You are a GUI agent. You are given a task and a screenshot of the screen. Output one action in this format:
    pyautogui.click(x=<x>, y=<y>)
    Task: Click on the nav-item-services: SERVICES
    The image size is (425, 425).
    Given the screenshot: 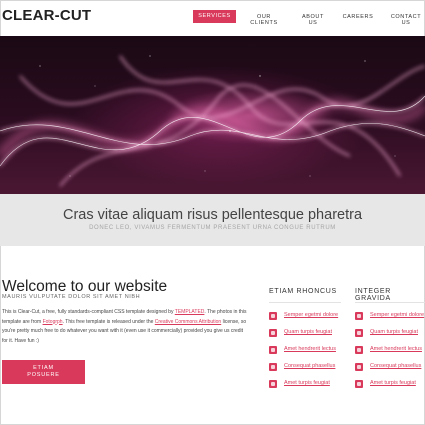 What is the action you would take?
    pyautogui.click(x=214, y=16)
    